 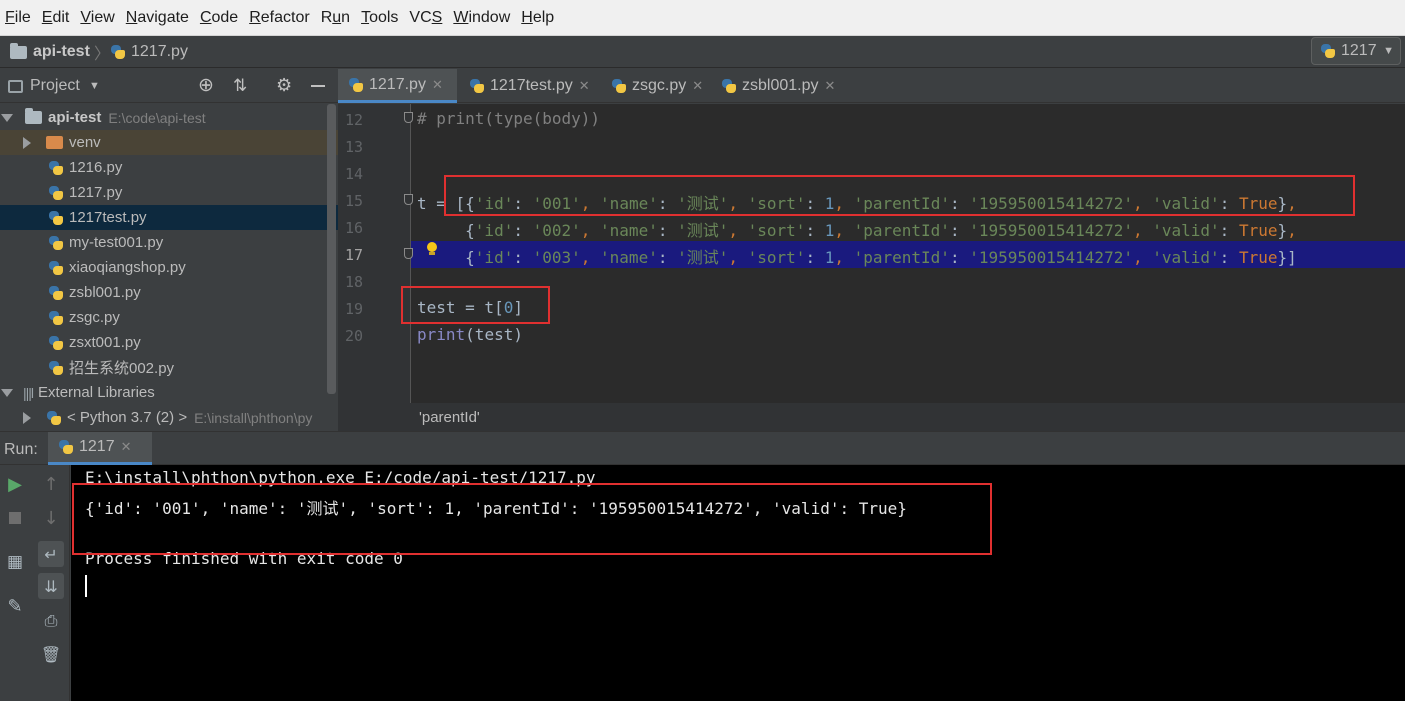 I want to click on breadcrumb-label: 'parentId', so click(x=449, y=417).